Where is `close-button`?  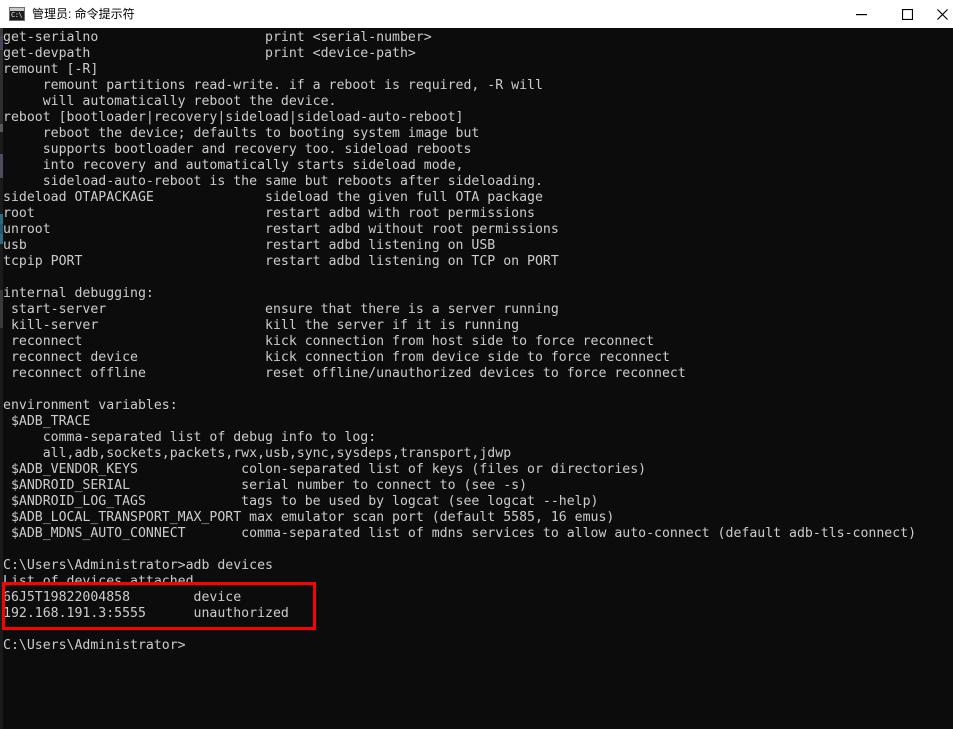 close-button is located at coordinates (941, 14).